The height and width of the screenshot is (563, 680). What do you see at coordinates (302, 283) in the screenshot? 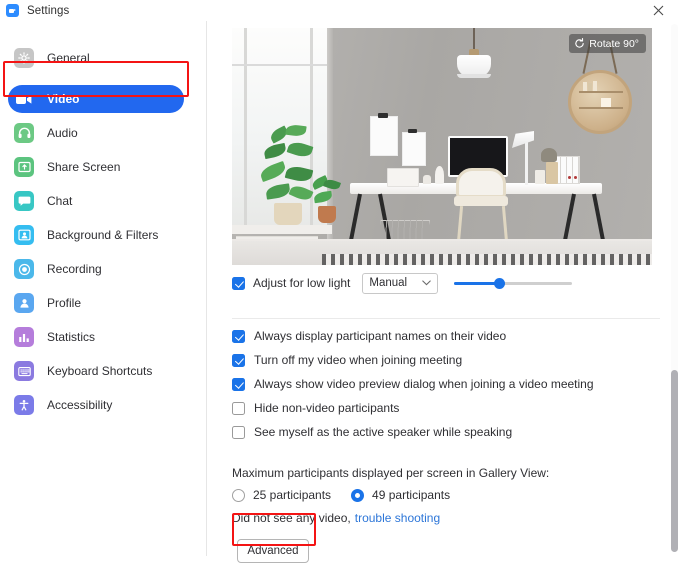
I see `adjust-low-light-label: Adjust for low light` at bounding box center [302, 283].